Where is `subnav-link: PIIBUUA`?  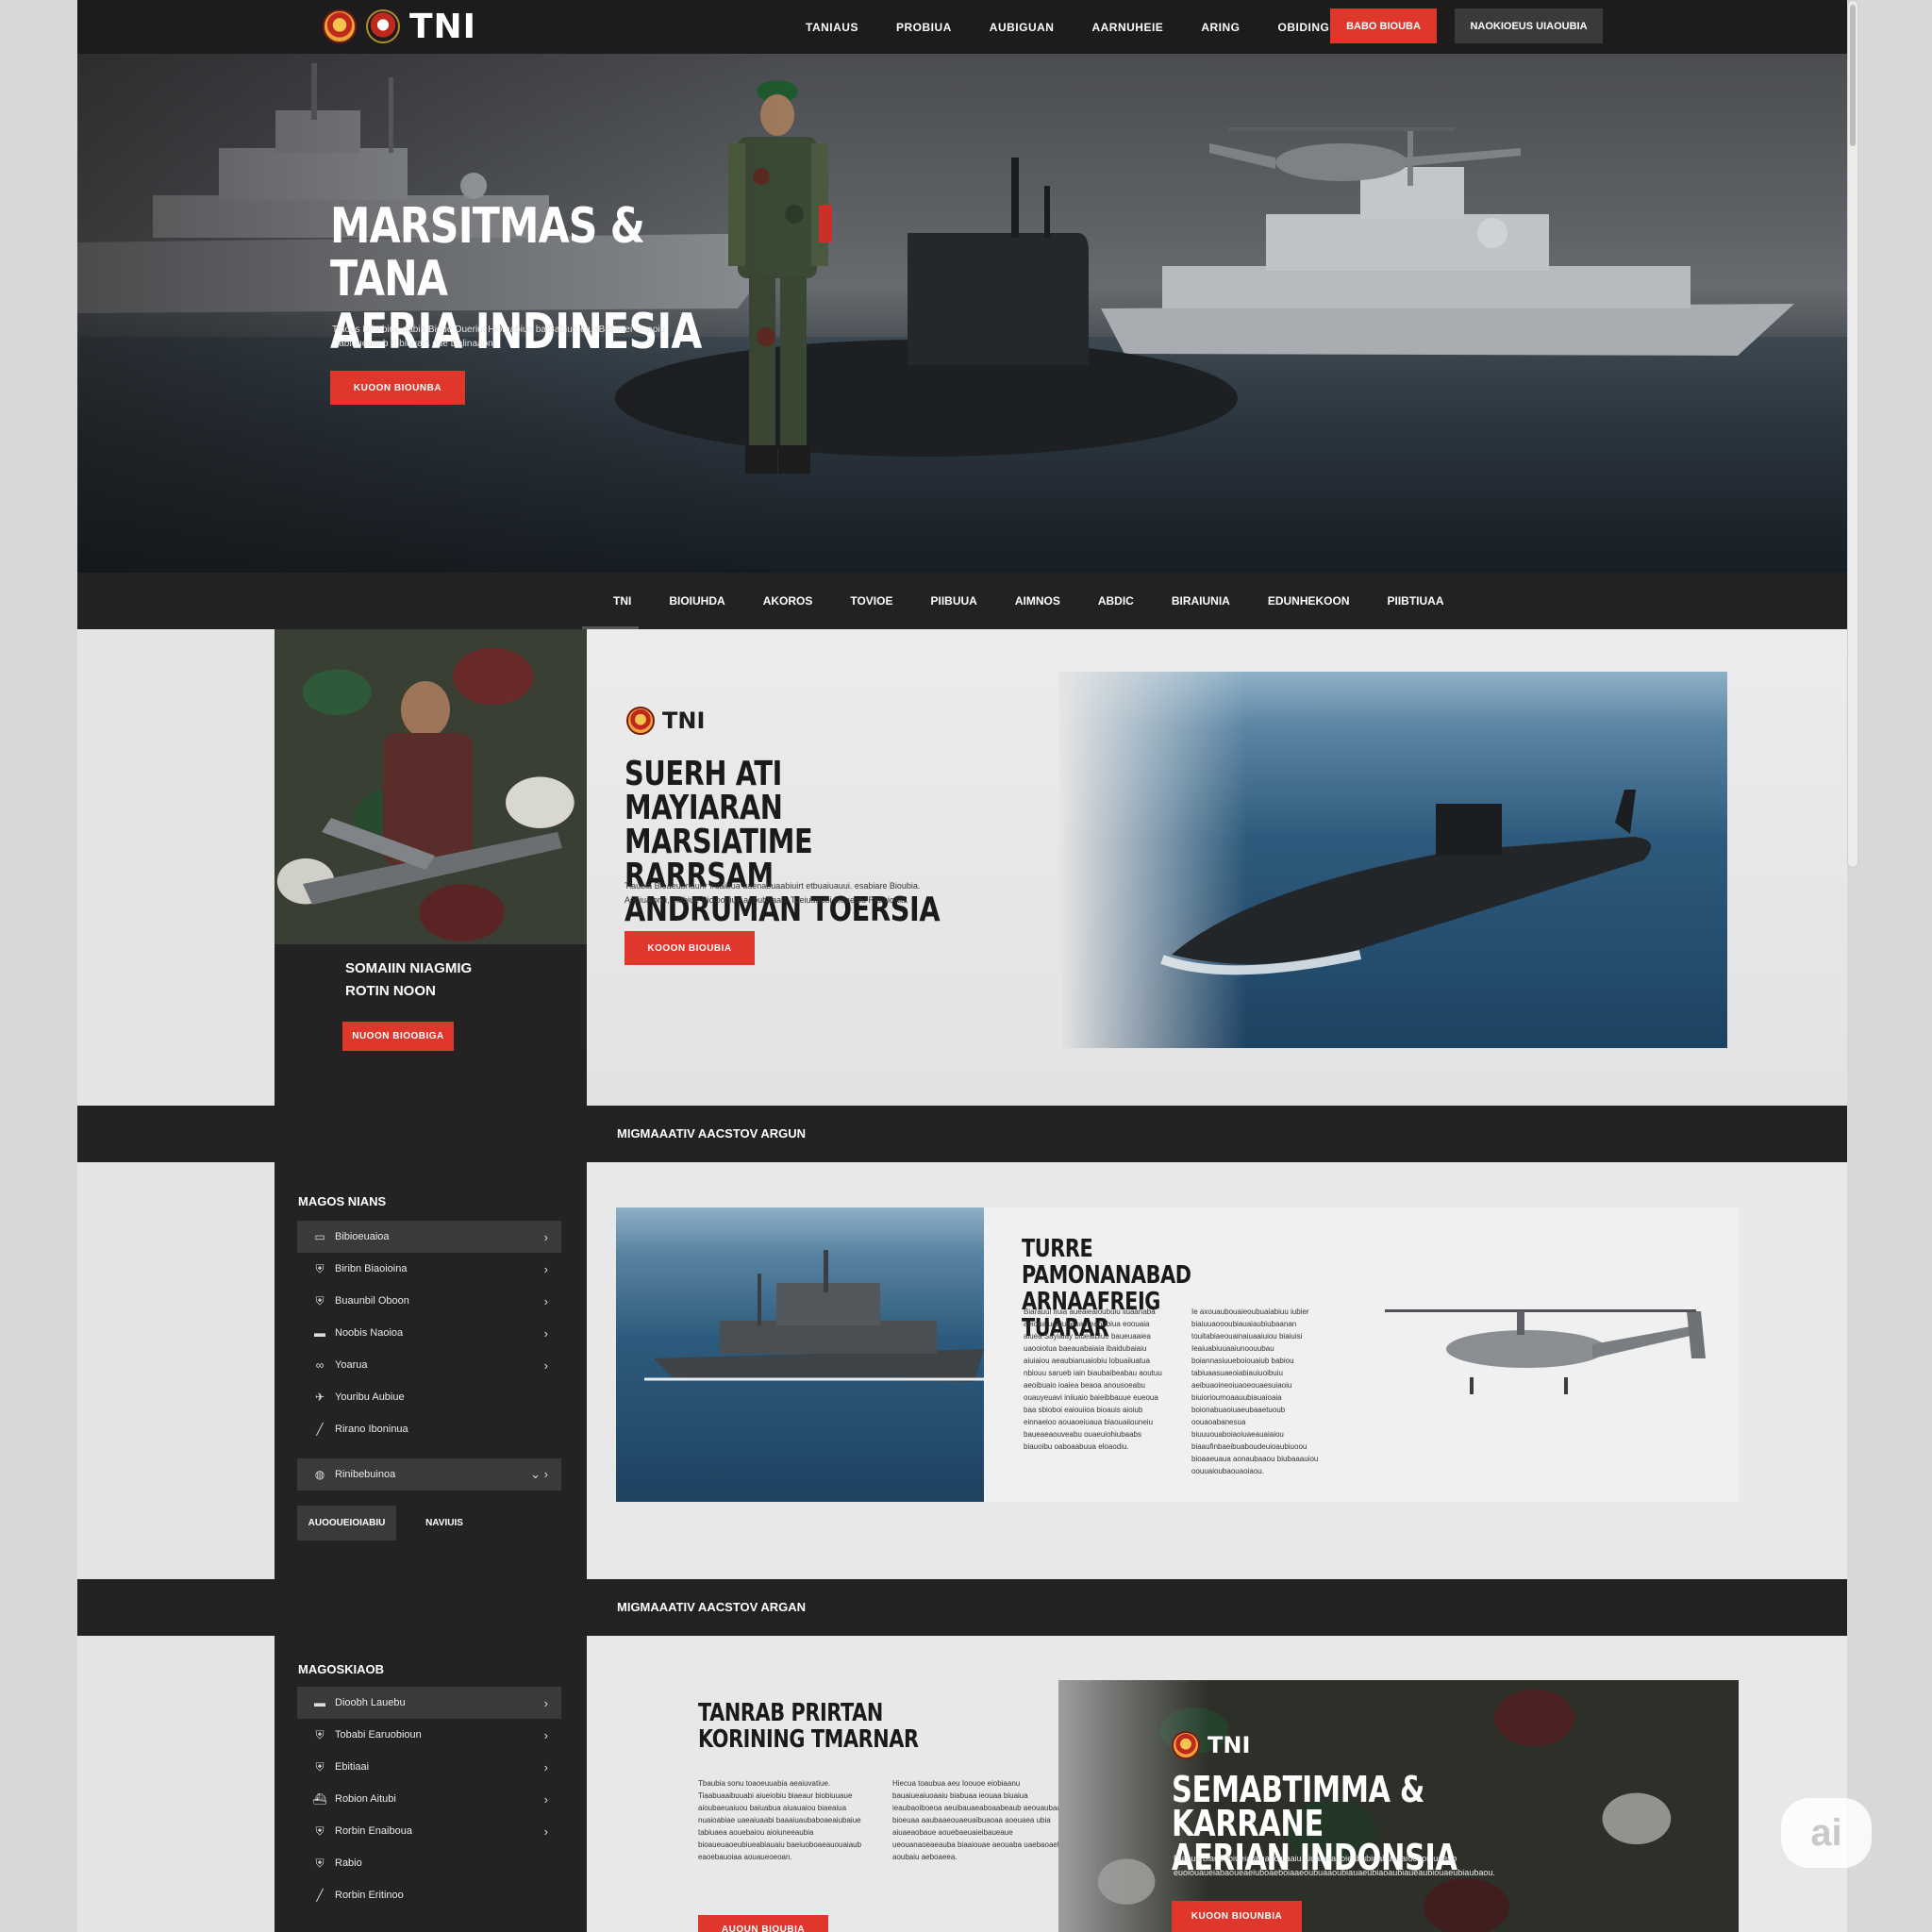 subnav-link: PIIBUUA is located at coordinates (953, 601).